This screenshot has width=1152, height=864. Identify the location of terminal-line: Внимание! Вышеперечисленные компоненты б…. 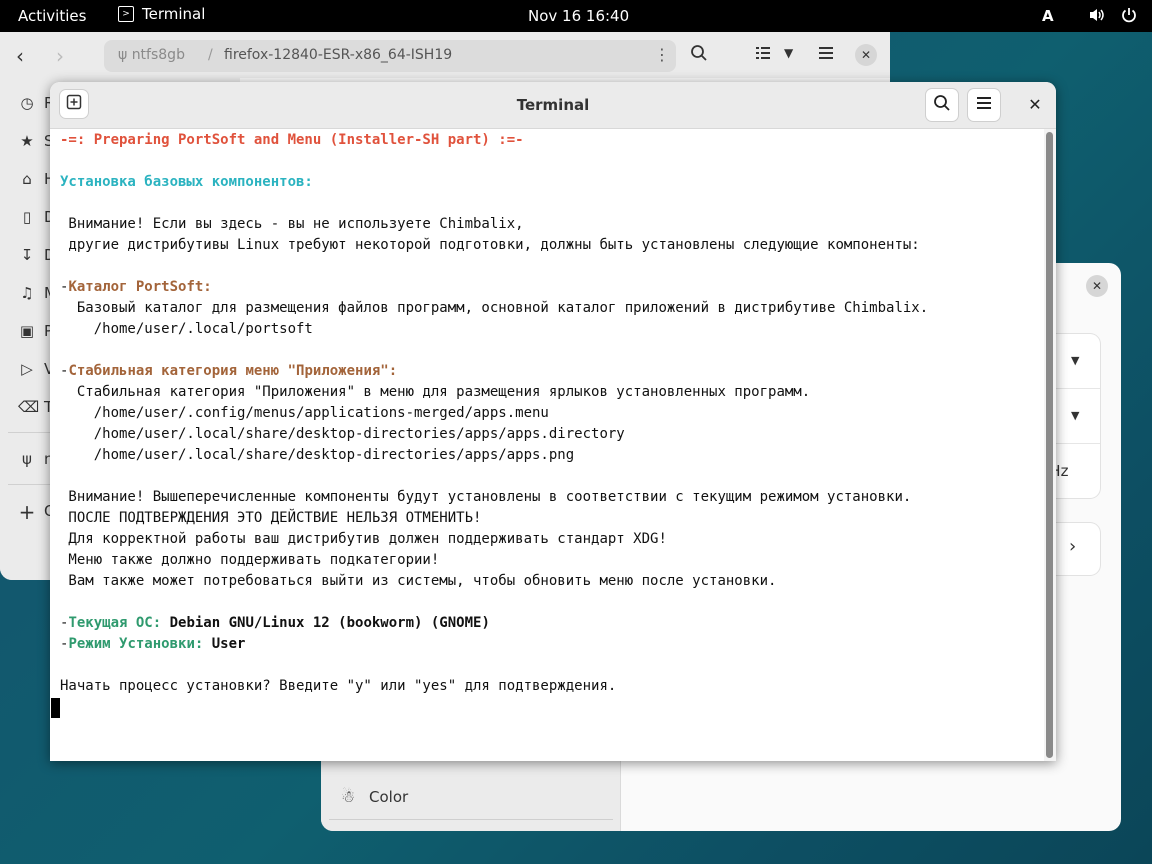
(486, 497).